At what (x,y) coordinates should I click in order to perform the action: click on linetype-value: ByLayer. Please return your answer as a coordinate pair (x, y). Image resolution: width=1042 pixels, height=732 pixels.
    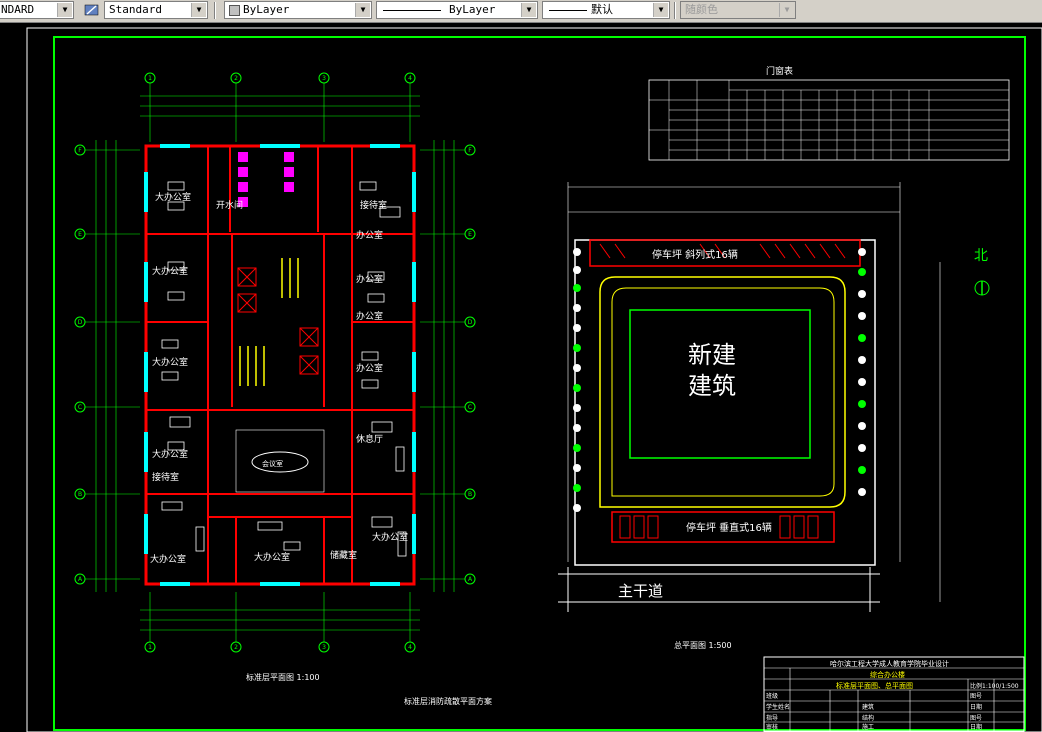
    Looking at the image, I should click on (472, 9).